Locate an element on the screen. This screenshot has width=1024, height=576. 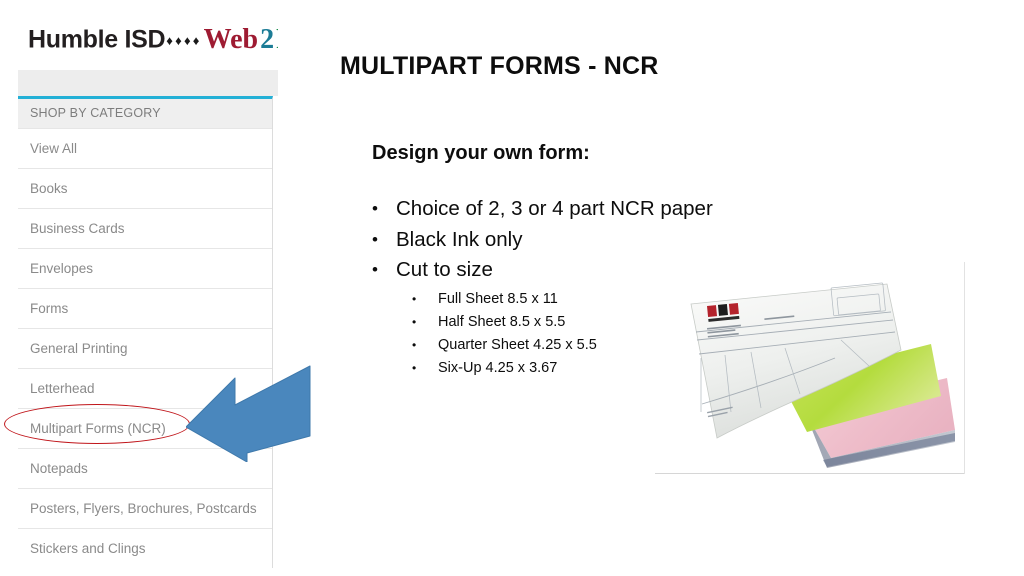
photo-bottom-edge is located at coordinates (810, 473).